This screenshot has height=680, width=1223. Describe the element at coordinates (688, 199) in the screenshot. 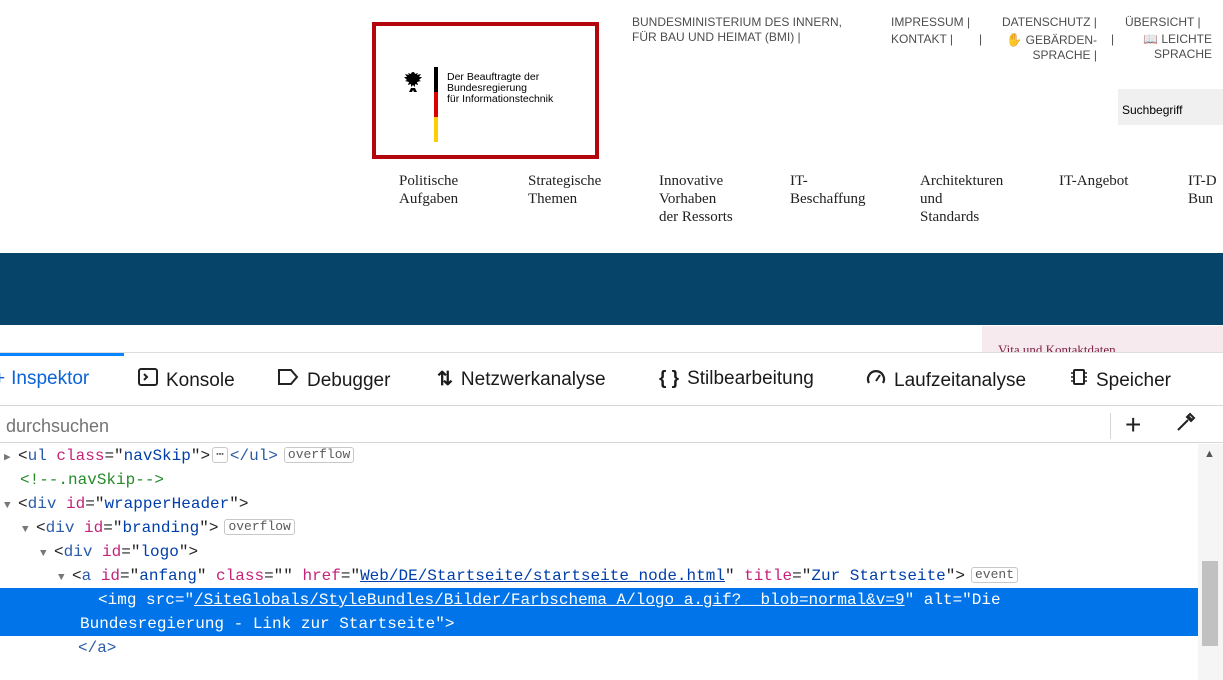

I see `nav-label: Vorhaben` at that location.